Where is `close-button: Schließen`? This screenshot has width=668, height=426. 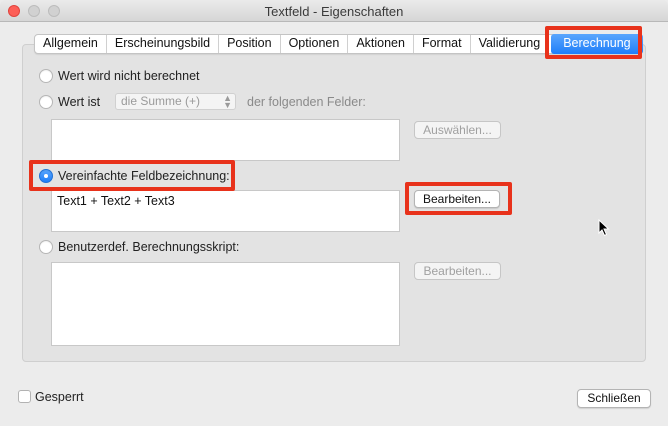 close-button: Schließen is located at coordinates (614, 398).